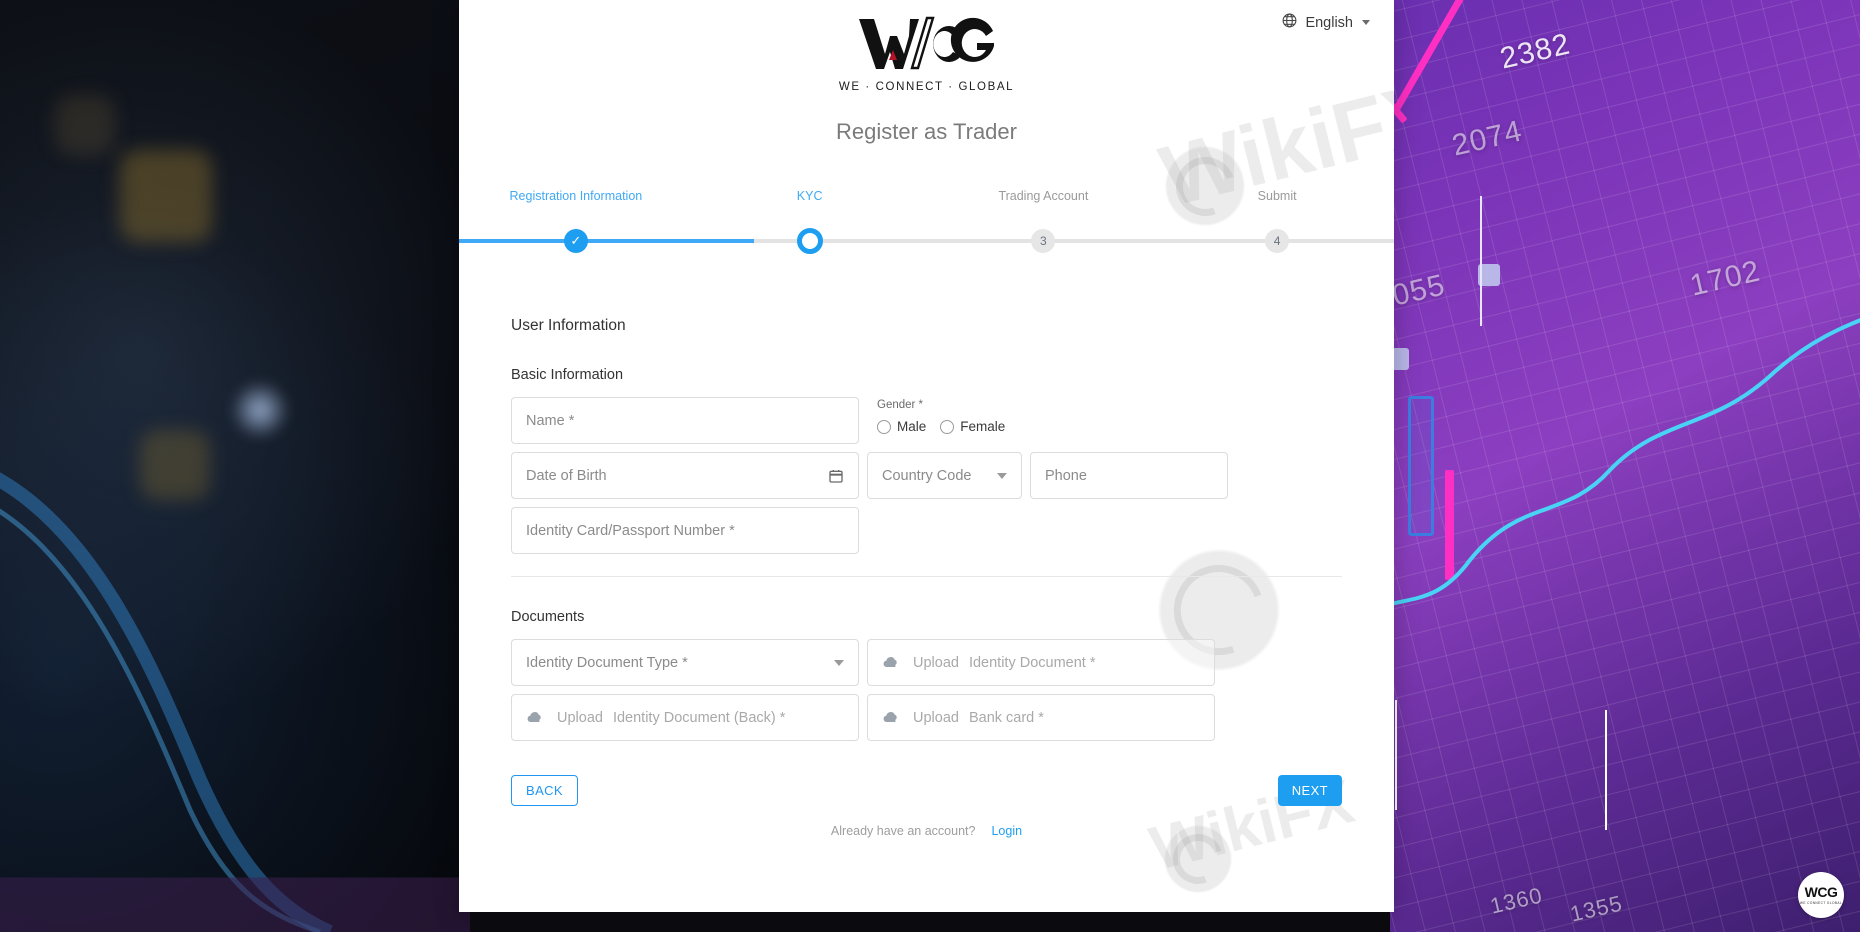 This screenshot has height=932, width=1860. What do you see at coordinates (576, 224) in the screenshot?
I see `stepper-step-registration-information: Registration Information ✓` at bounding box center [576, 224].